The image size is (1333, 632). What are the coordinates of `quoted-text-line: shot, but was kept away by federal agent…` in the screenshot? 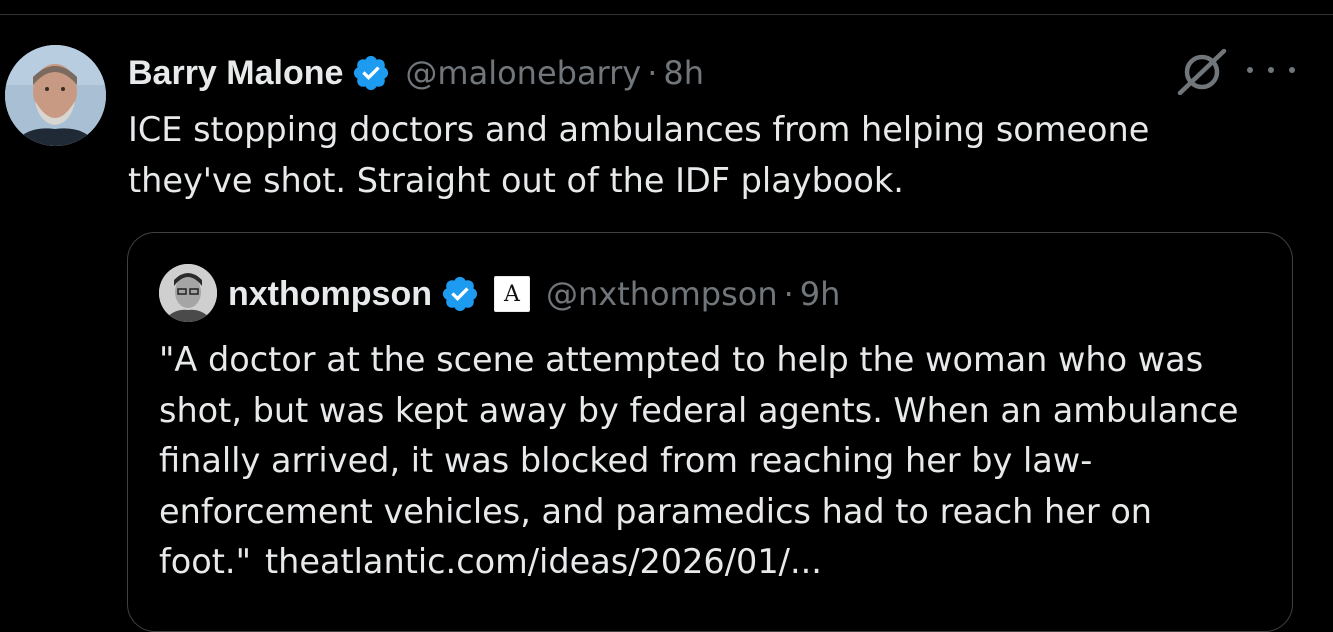 It's located at (699, 410).